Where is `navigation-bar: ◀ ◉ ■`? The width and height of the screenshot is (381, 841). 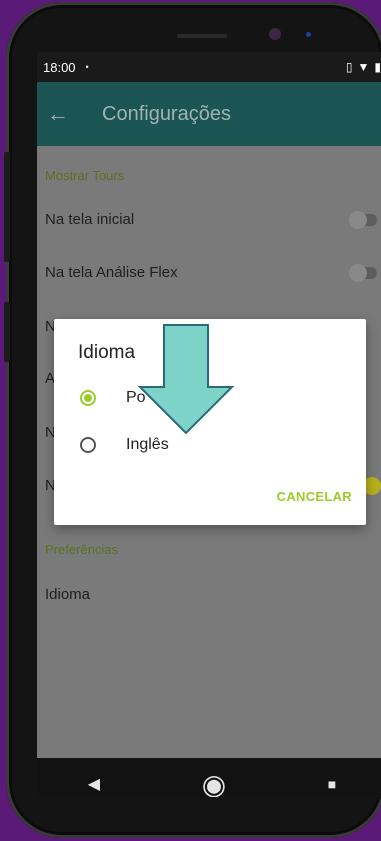 navigation-bar: ◀ ◉ ■ is located at coordinates (209, 777).